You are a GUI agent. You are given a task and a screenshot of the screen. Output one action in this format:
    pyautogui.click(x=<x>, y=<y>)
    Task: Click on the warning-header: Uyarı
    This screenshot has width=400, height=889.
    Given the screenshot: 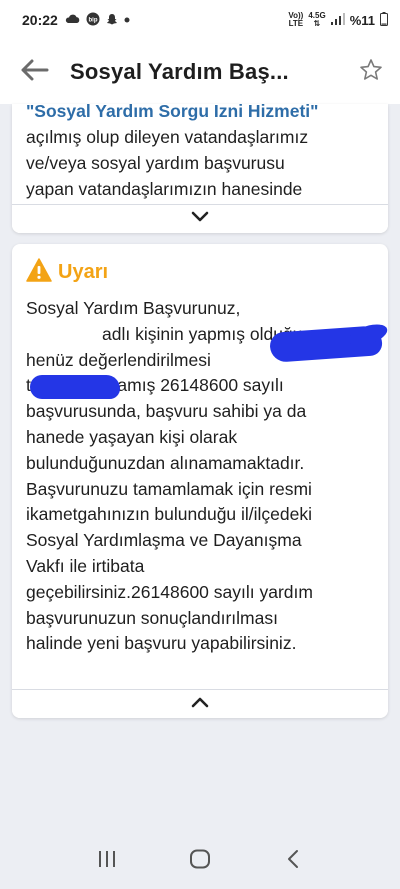 What is the action you would take?
    pyautogui.click(x=67, y=272)
    